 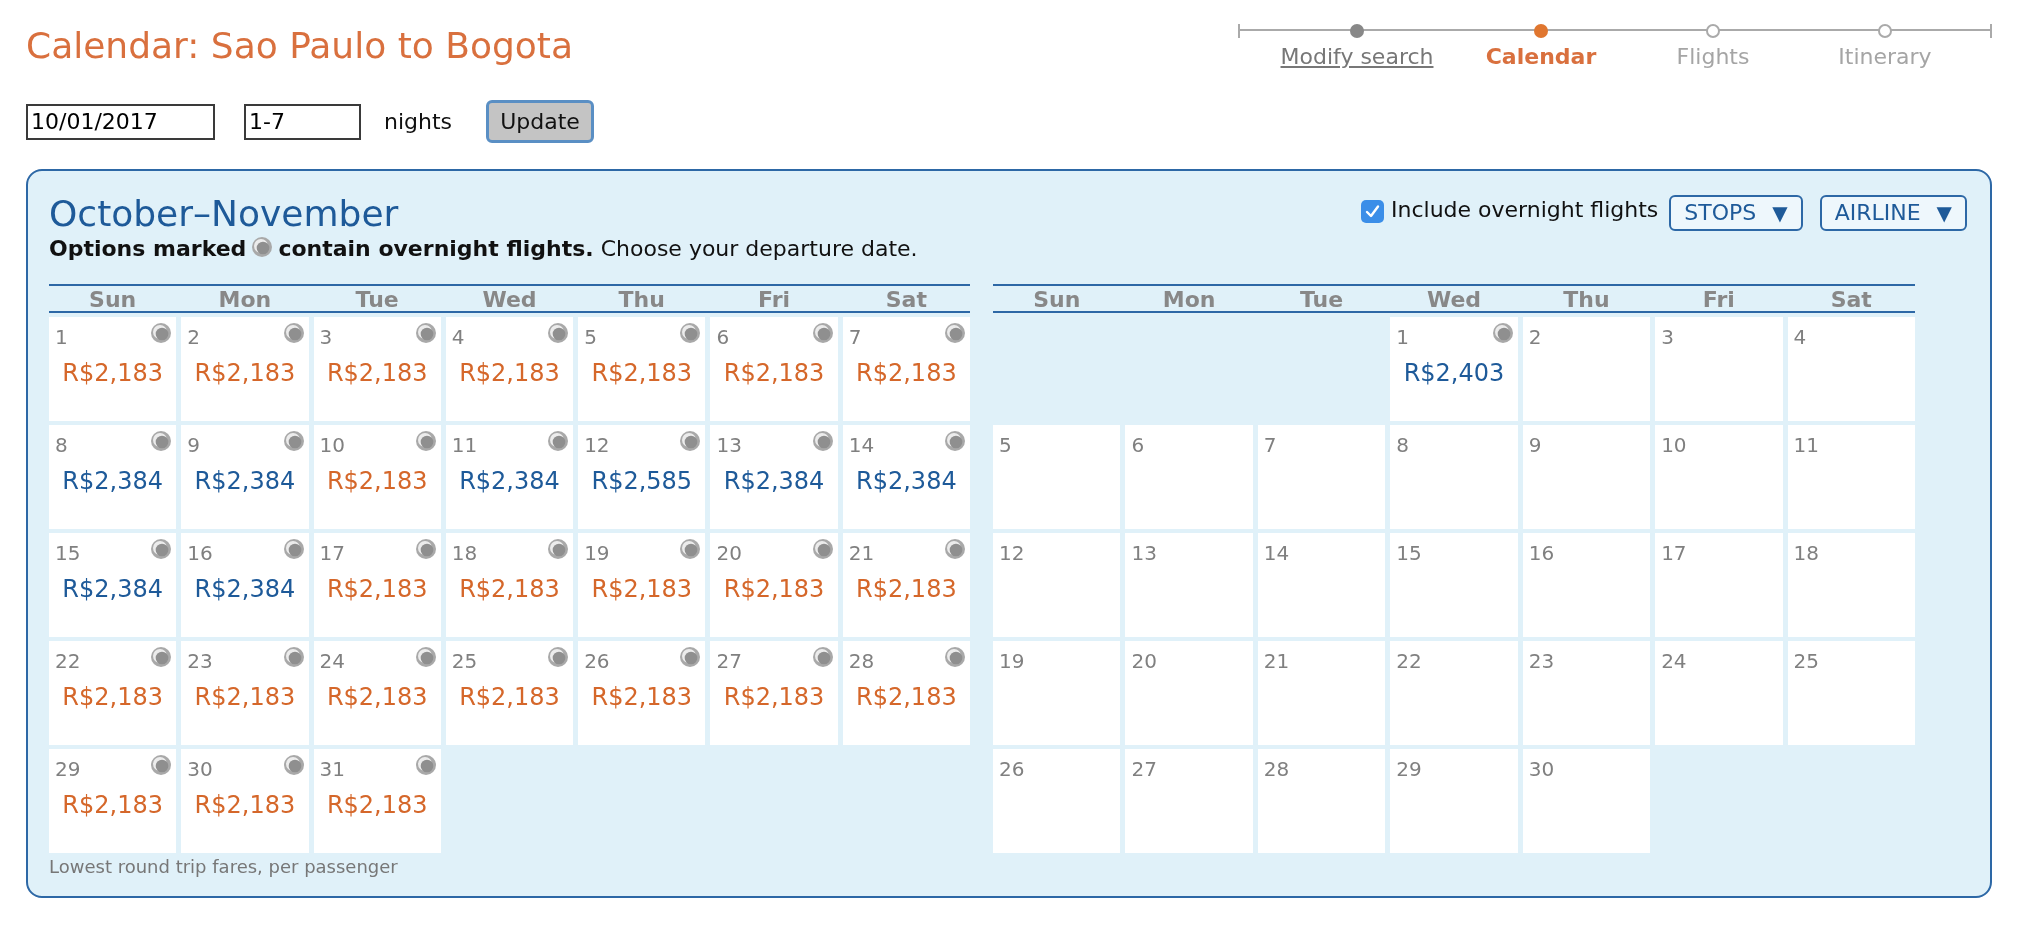 I want to click on day-cell: 10 R$2,183, so click(x=377, y=477).